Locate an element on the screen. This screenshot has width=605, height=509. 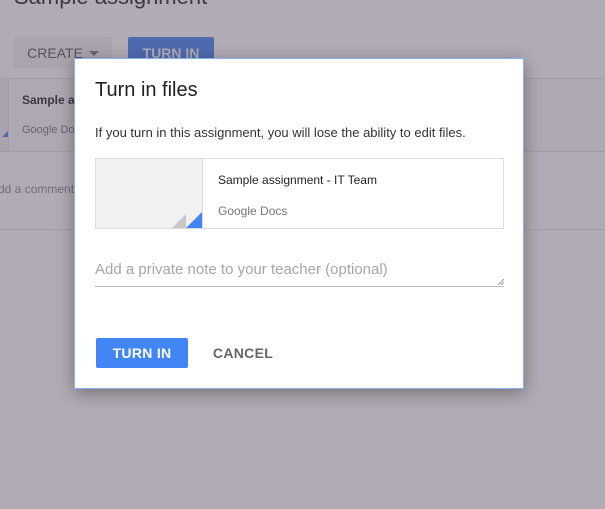
file-thumbnail is located at coordinates (149, 193).